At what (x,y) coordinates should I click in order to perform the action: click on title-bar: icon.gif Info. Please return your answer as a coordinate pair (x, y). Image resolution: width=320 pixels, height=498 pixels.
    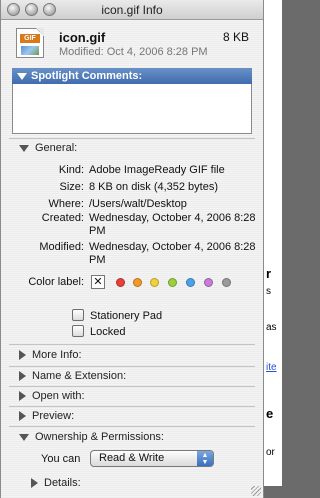
    Looking at the image, I should click on (132, 10).